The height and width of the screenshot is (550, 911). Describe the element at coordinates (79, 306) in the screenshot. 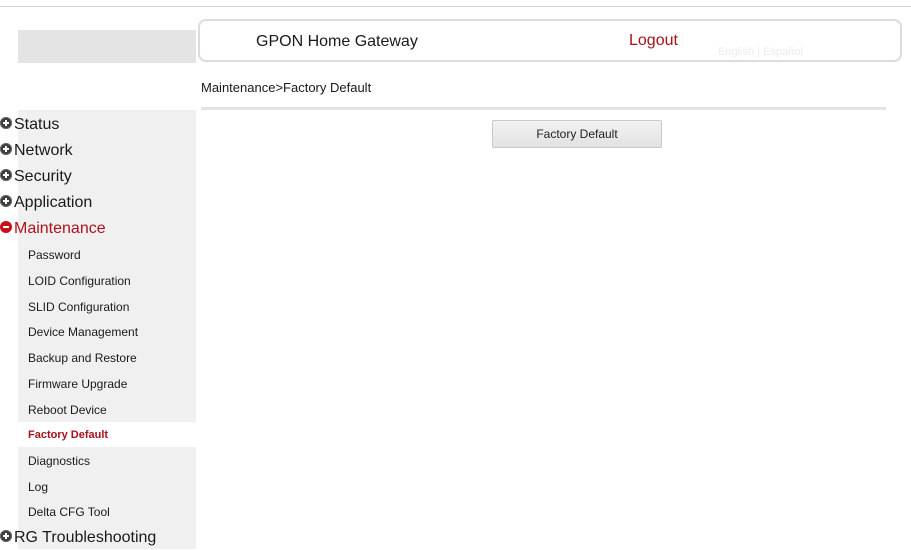

I see `sidebar-item-label: SLID Configuration` at that location.